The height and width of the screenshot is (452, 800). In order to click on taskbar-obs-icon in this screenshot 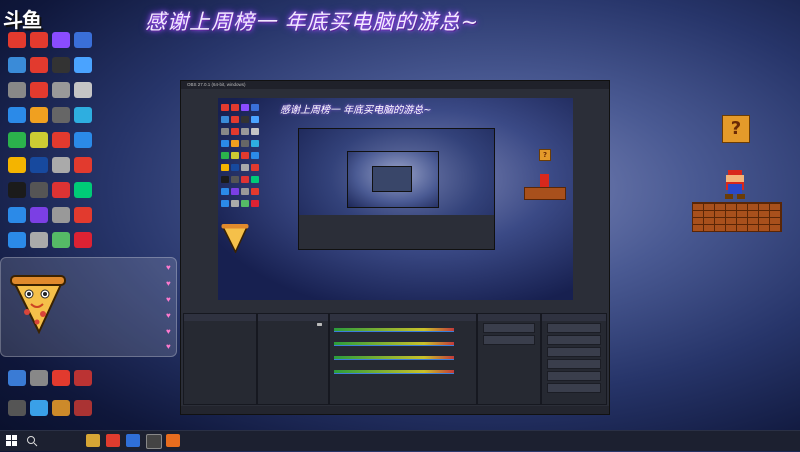, I will do `click(154, 441)`.